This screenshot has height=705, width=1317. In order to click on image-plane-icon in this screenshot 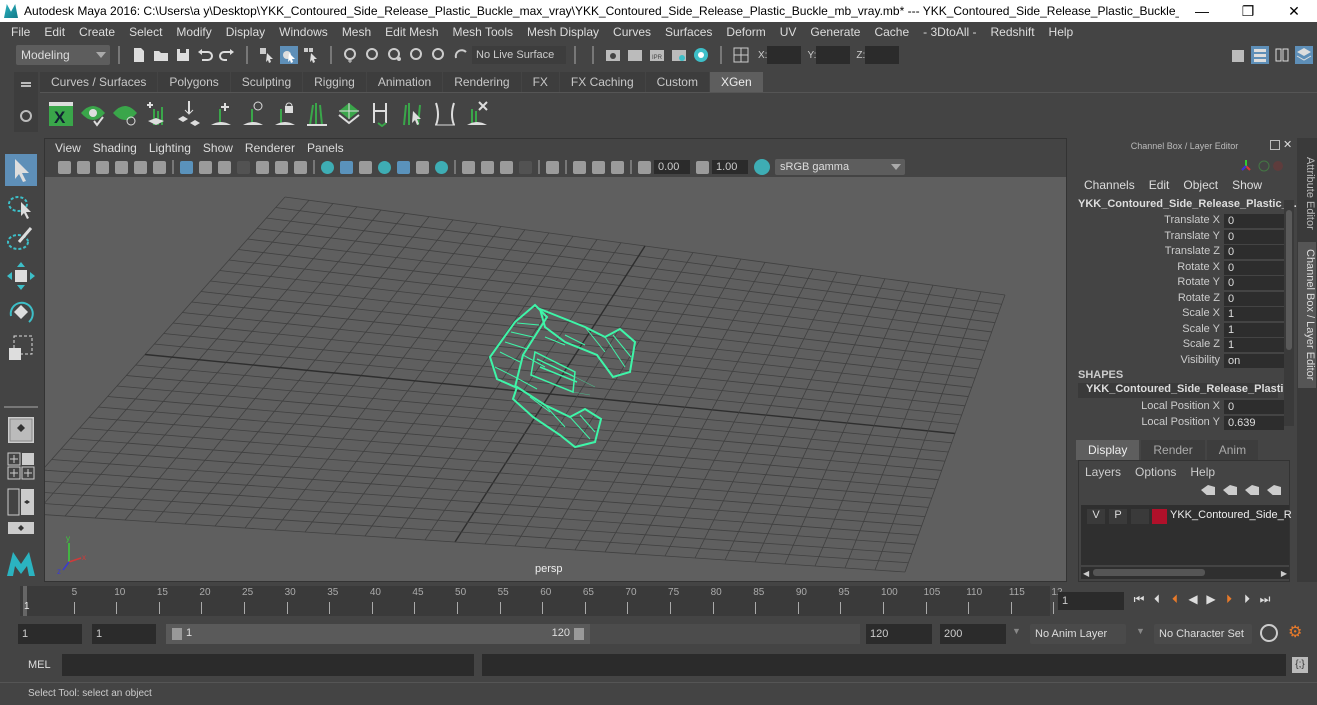, I will do `click(121, 167)`.